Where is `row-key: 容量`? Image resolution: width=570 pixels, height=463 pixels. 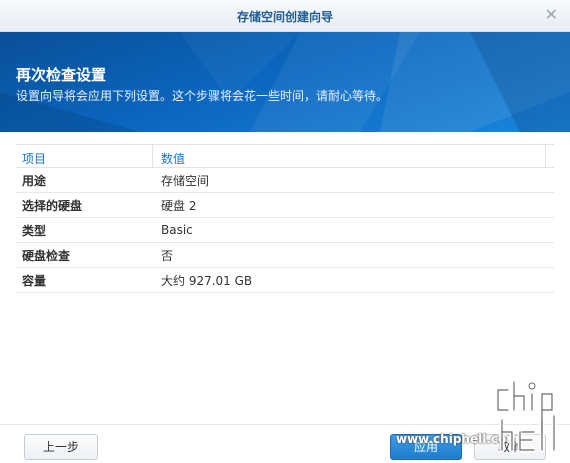 row-key: 容量 is located at coordinates (34, 280).